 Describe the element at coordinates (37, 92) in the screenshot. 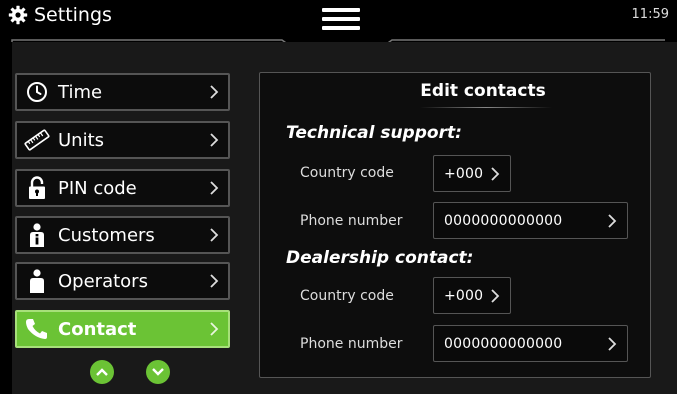

I see `clock-icon` at that location.